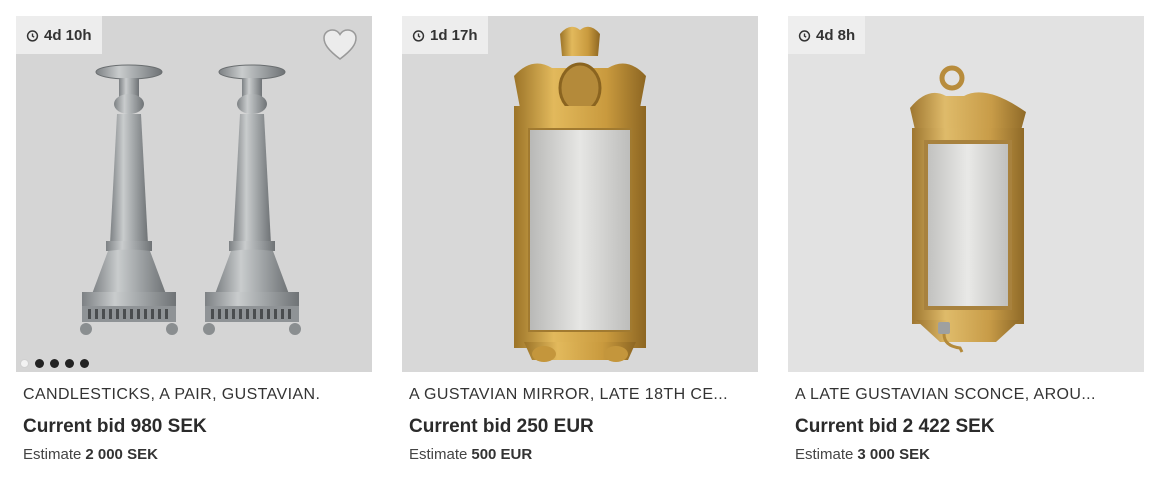 This screenshot has width=1156, height=491. I want to click on estimate: Estimate 500 EUR, so click(470, 454).